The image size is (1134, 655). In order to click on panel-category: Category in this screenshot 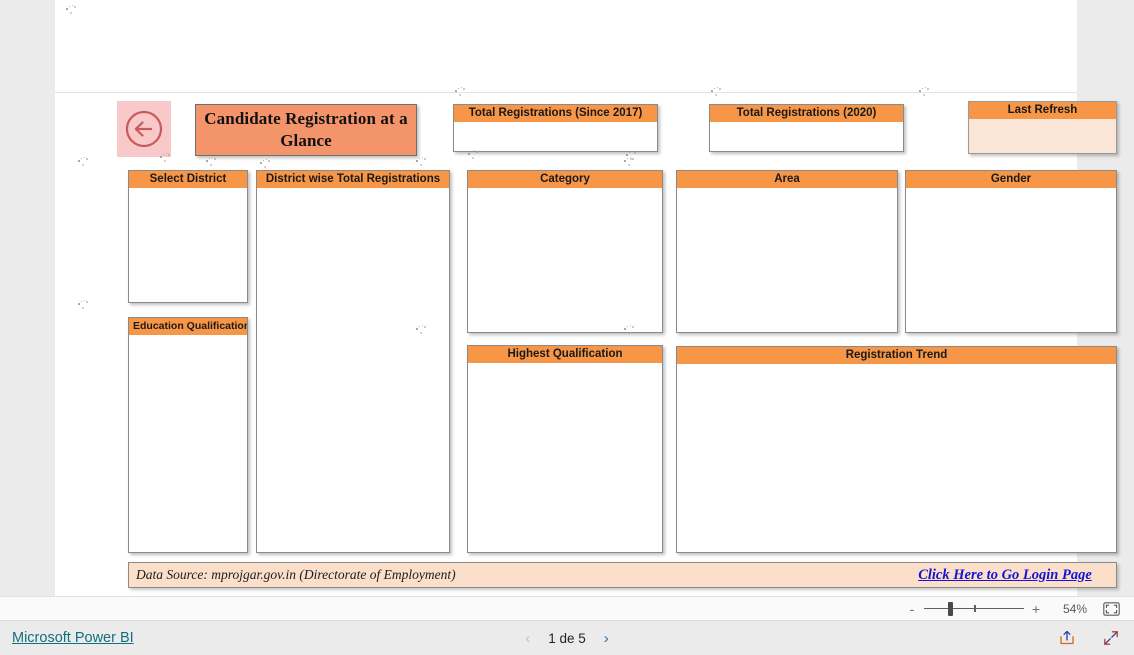, I will do `click(565, 251)`.